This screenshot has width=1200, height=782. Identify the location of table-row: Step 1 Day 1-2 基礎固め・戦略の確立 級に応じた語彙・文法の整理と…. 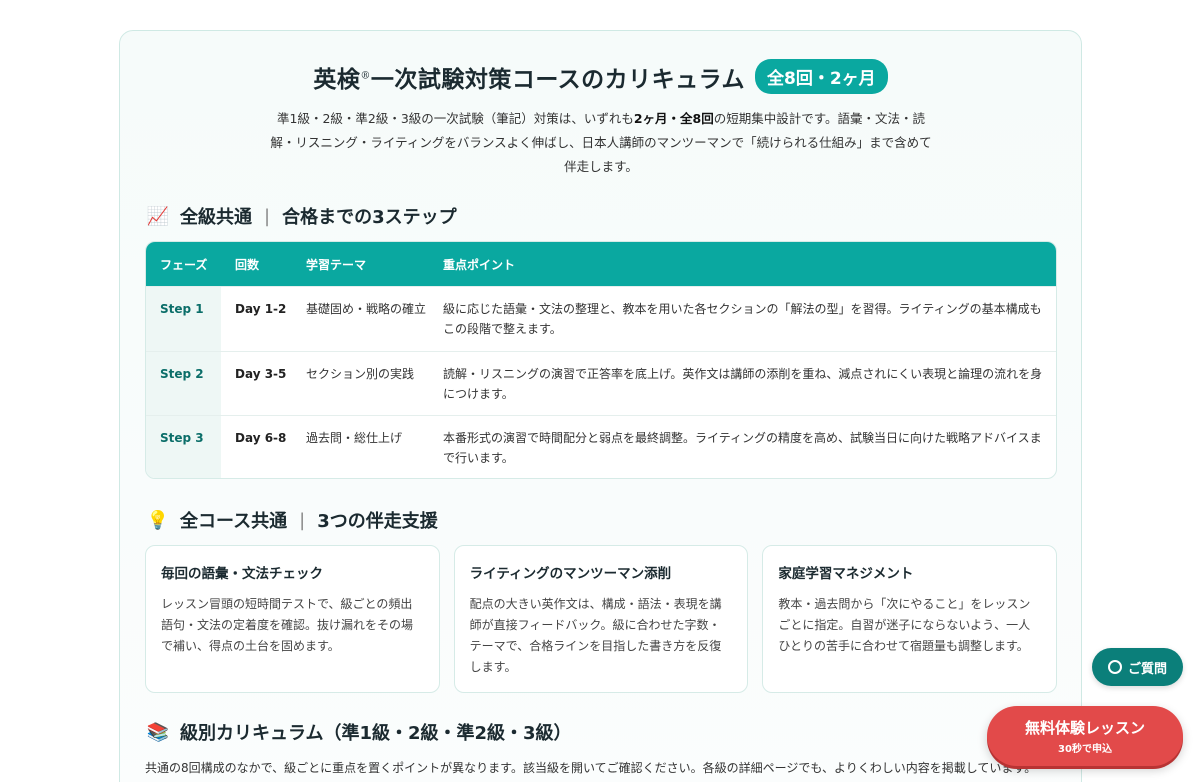
(601, 318).